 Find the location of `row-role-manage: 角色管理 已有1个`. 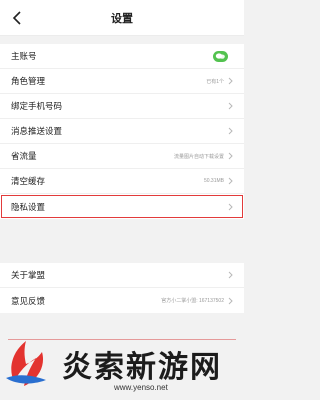

row-role-manage: 角色管理 已有1个 is located at coordinates (122, 81).